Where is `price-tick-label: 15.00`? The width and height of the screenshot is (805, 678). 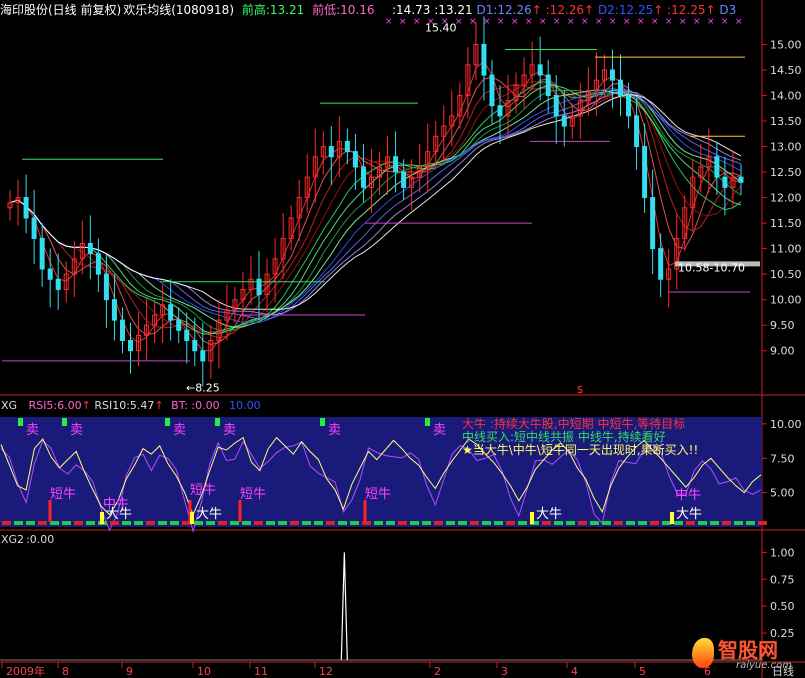
price-tick-label: 15.00 is located at coordinates (786, 44).